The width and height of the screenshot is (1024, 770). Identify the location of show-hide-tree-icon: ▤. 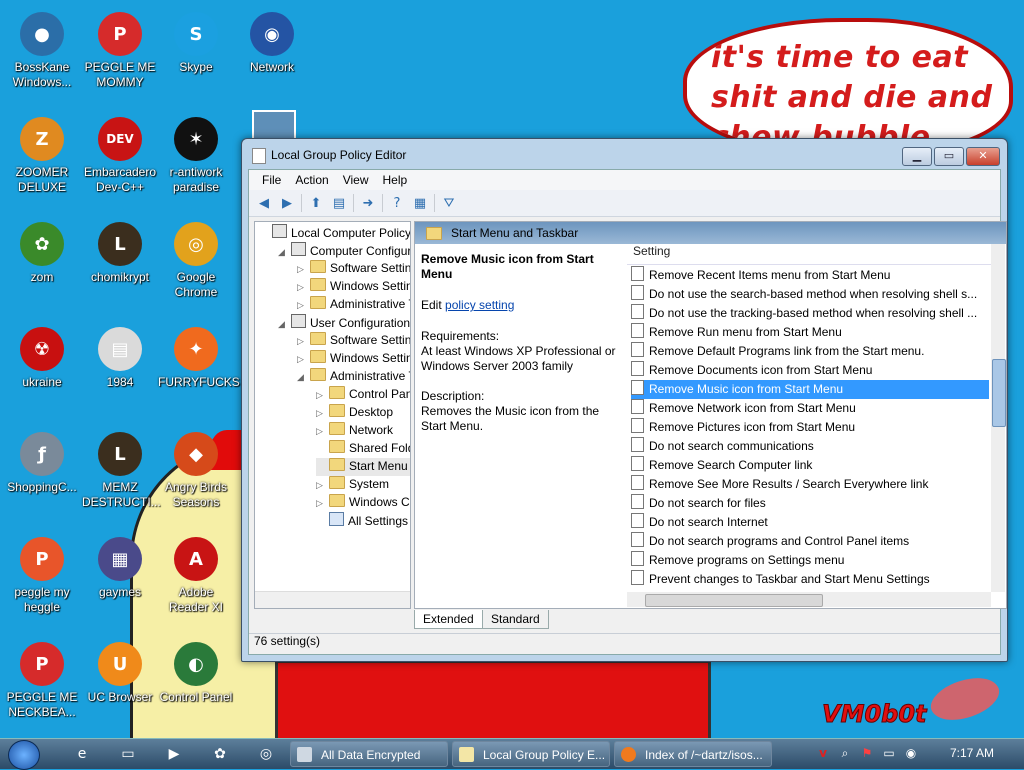
(339, 203).